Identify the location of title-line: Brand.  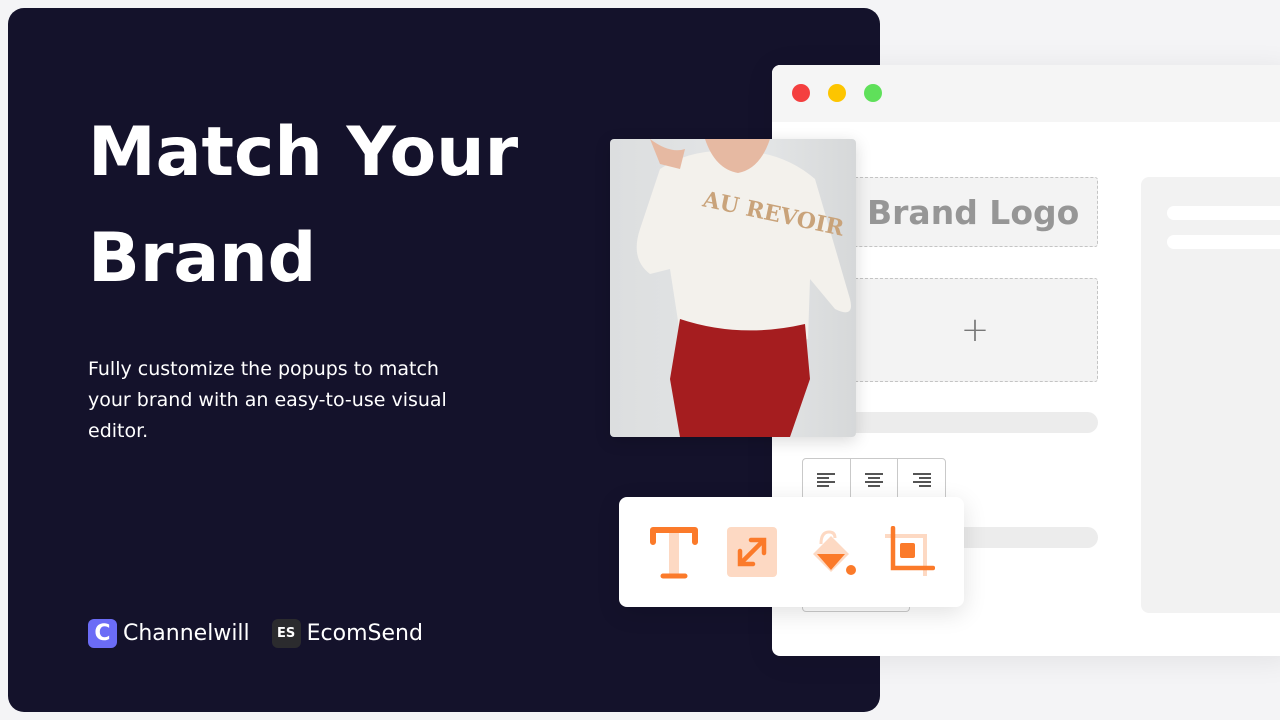
(202, 258).